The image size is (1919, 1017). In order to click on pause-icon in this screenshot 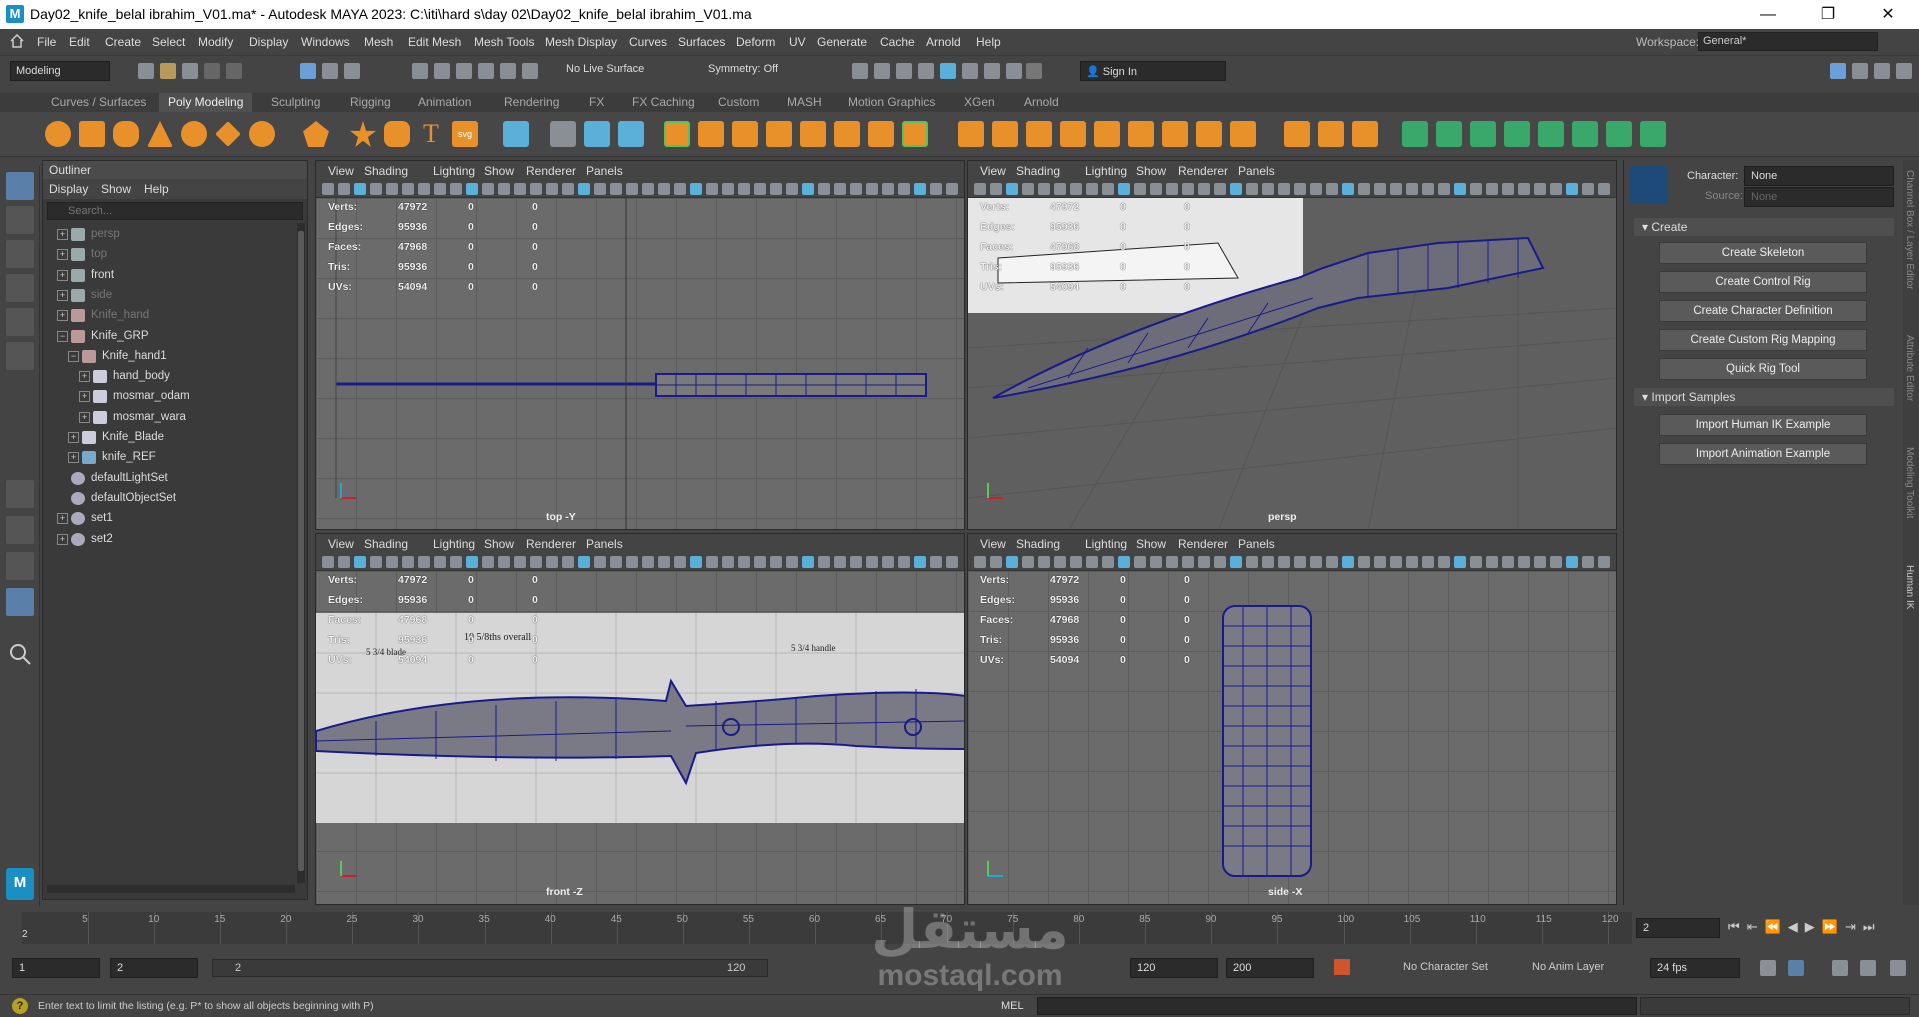, I will do `click(1034, 71)`.